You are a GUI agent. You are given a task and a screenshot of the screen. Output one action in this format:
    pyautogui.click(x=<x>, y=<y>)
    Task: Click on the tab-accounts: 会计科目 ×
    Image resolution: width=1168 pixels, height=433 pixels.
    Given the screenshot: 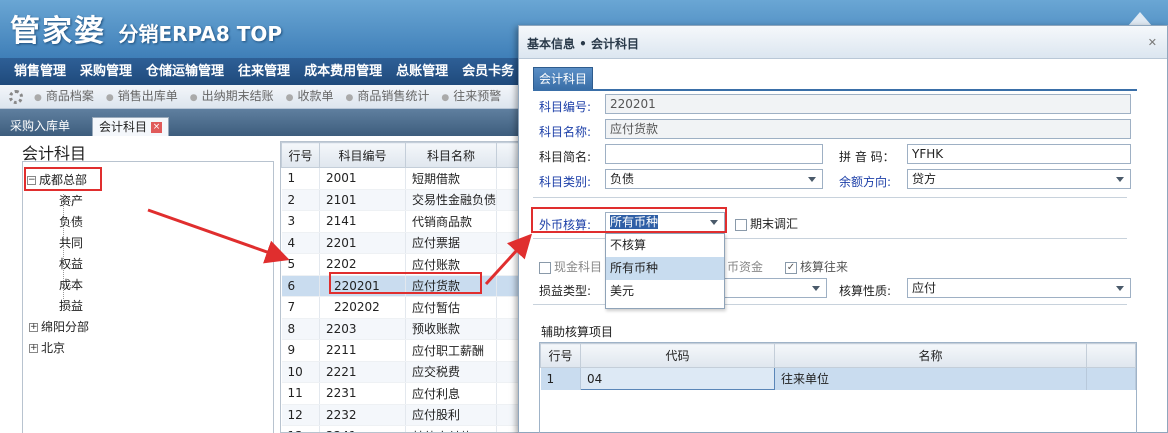 What is the action you would take?
    pyautogui.click(x=131, y=126)
    